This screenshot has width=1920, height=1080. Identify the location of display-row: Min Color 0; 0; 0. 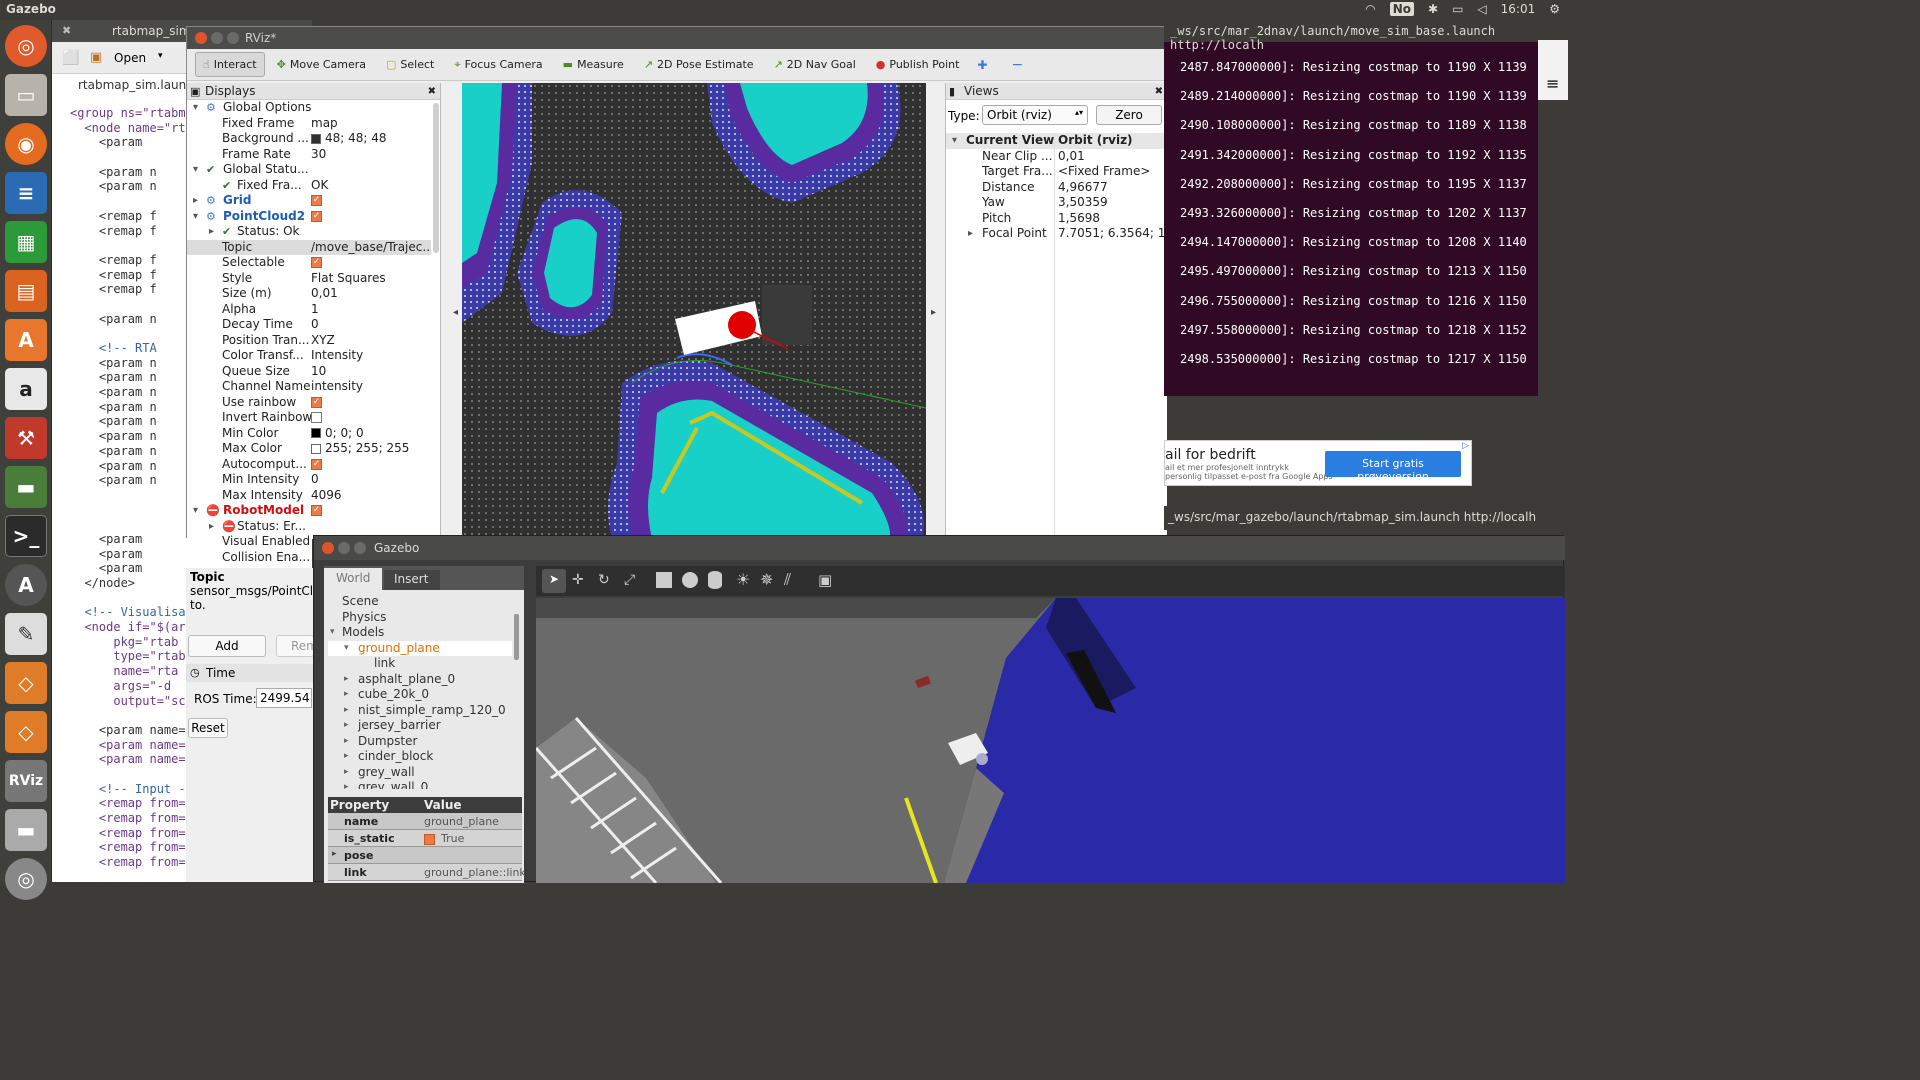
(309, 434).